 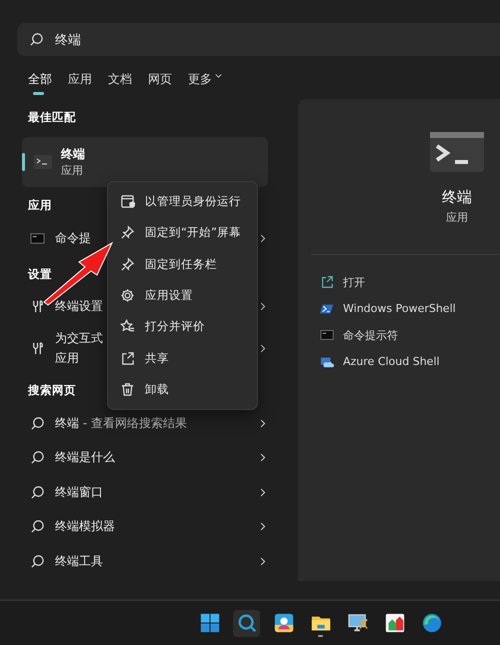 What do you see at coordinates (79, 561) in the screenshot?
I see `result-title: 终端工具` at bounding box center [79, 561].